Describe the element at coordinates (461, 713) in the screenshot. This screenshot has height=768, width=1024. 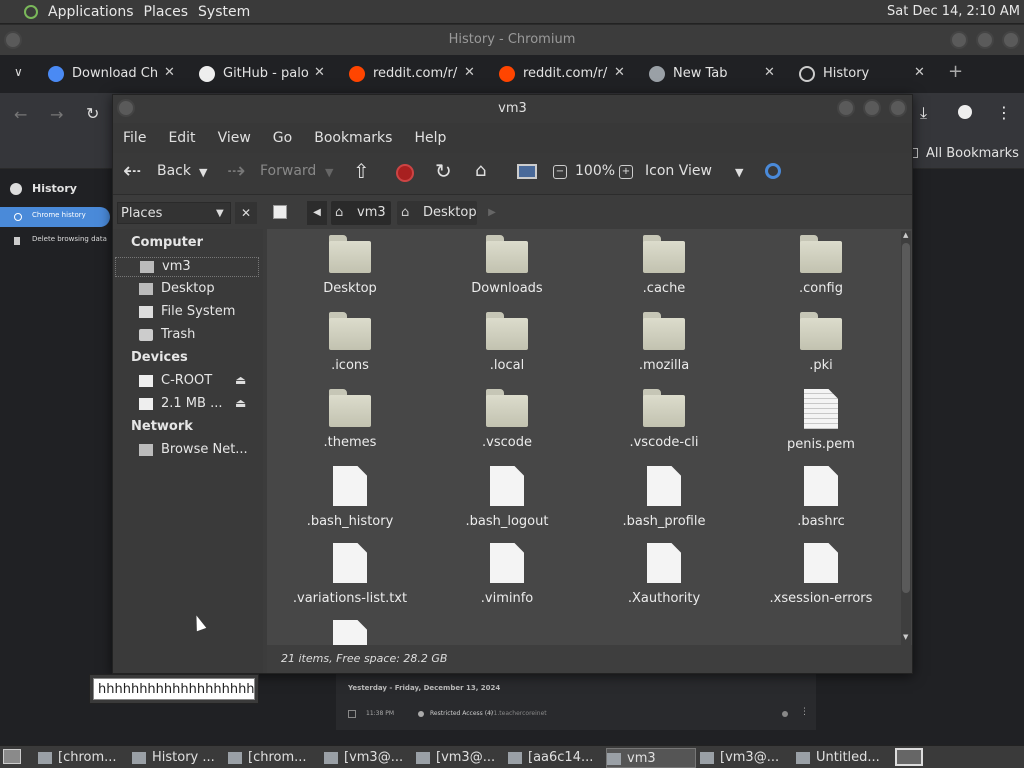
I see `history-entry-title: Restricted Access (4)` at that location.